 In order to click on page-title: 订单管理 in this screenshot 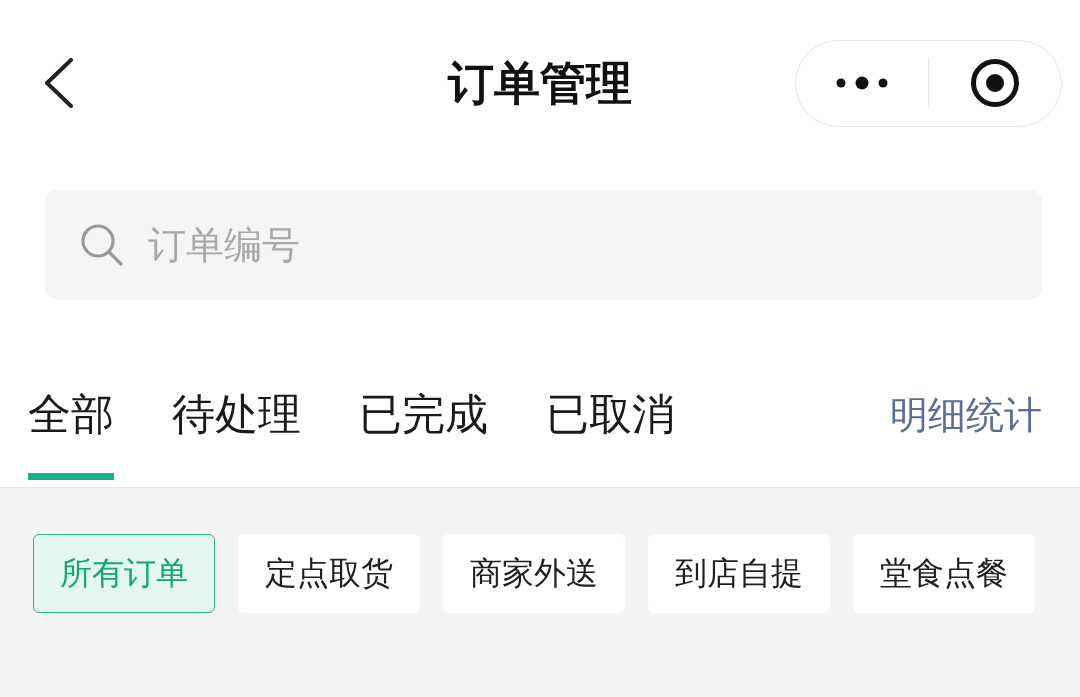, I will do `click(540, 83)`.